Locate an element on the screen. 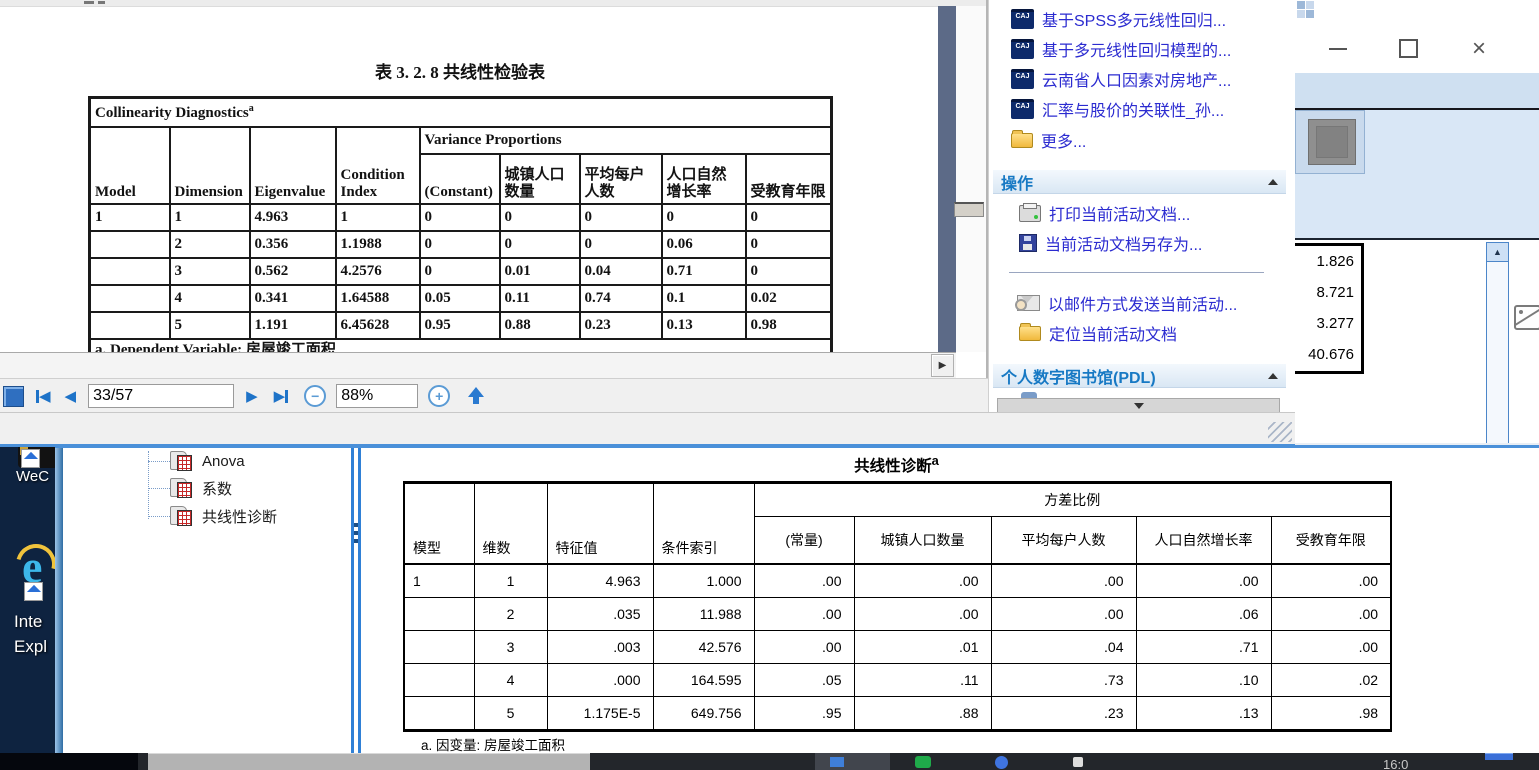  ie-label-line2: Expl is located at coordinates (36, 647).